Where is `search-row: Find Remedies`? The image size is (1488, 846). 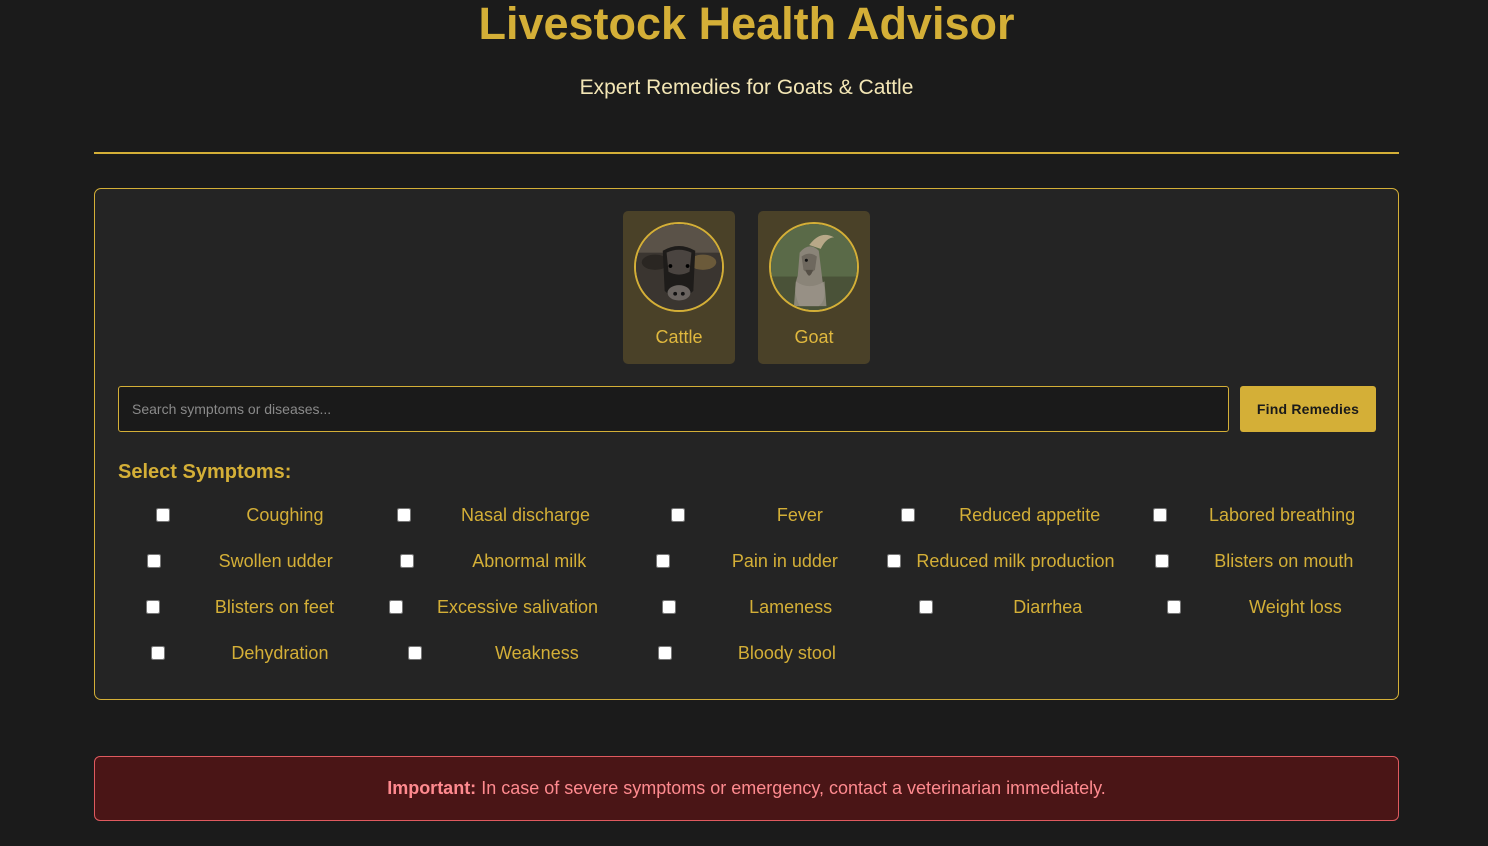
search-row: Find Remedies is located at coordinates (747, 409).